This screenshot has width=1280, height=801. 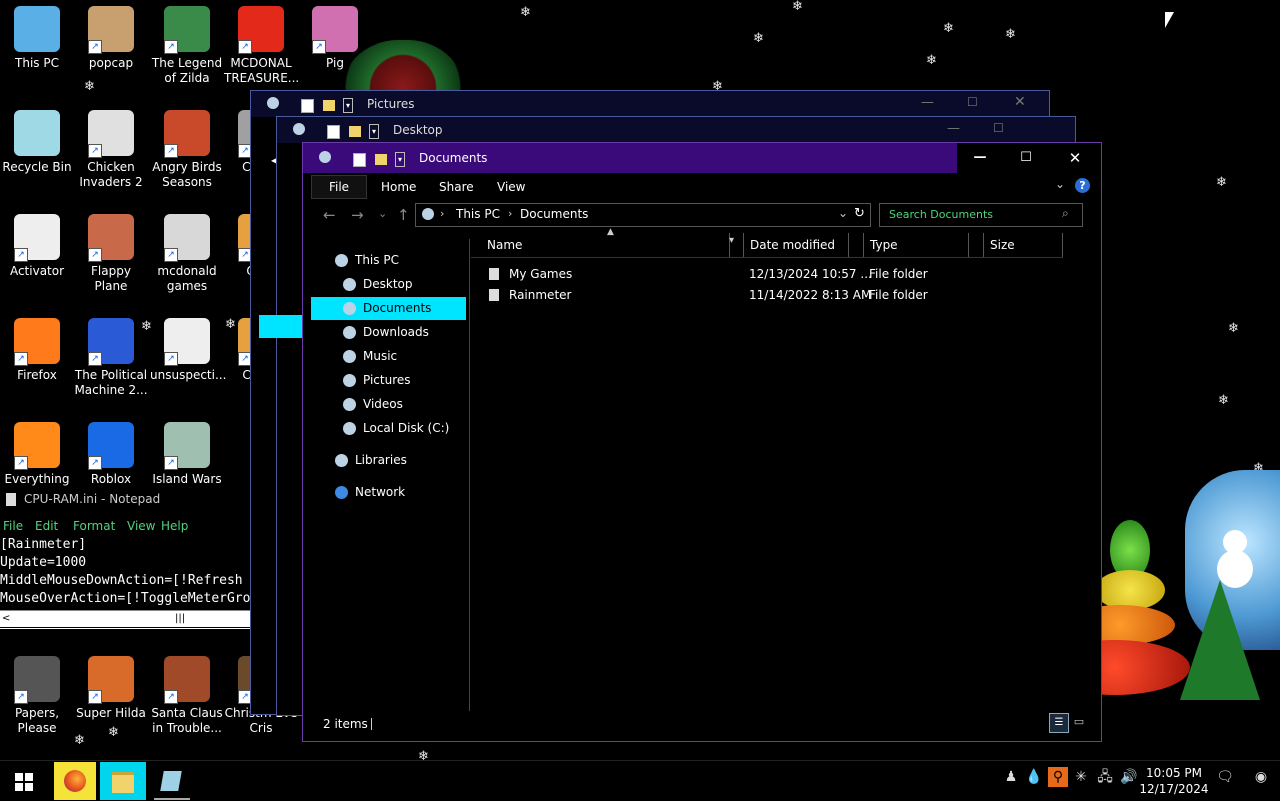 I want to click on desktop-icon: ↗ Super Hilda, so click(x=111, y=688).